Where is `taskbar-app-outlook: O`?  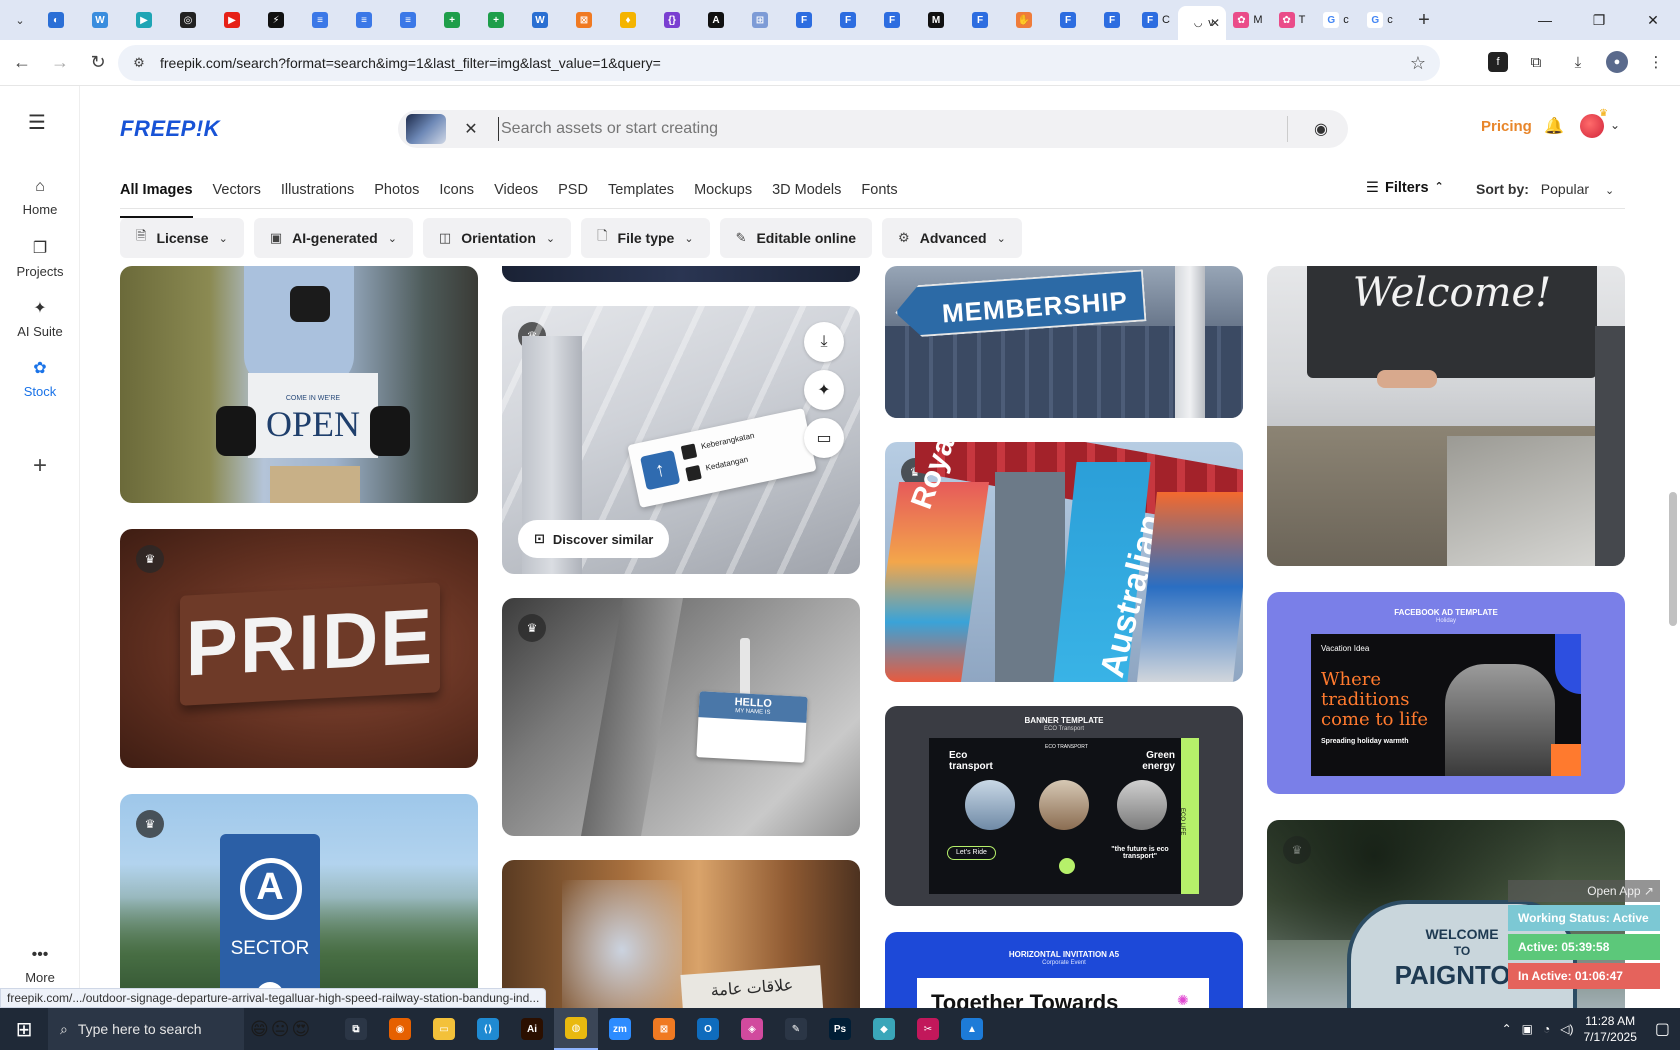
taskbar-app-outlook: O is located at coordinates (708, 1029).